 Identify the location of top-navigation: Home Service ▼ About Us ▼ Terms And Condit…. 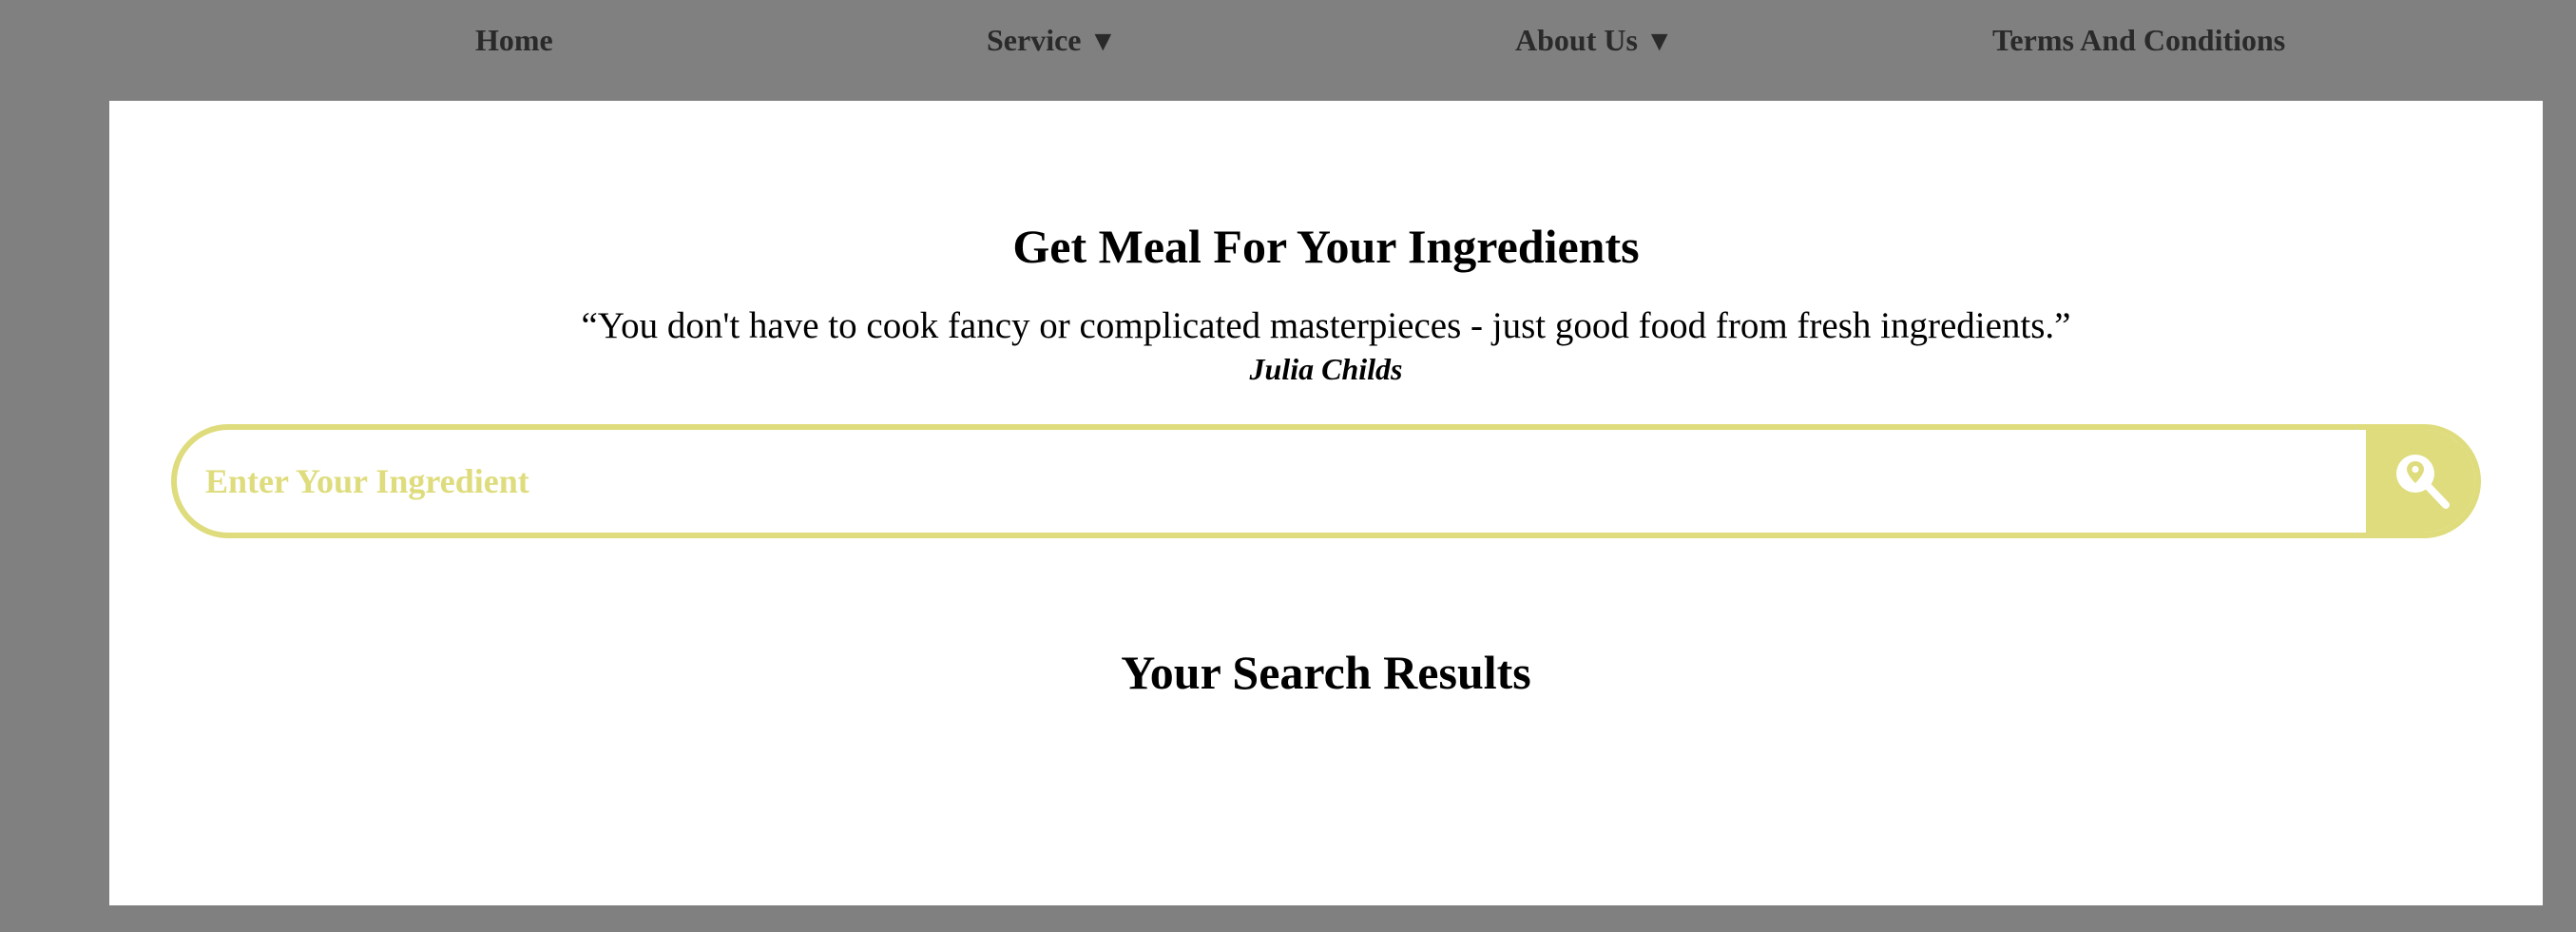
(1288, 45).